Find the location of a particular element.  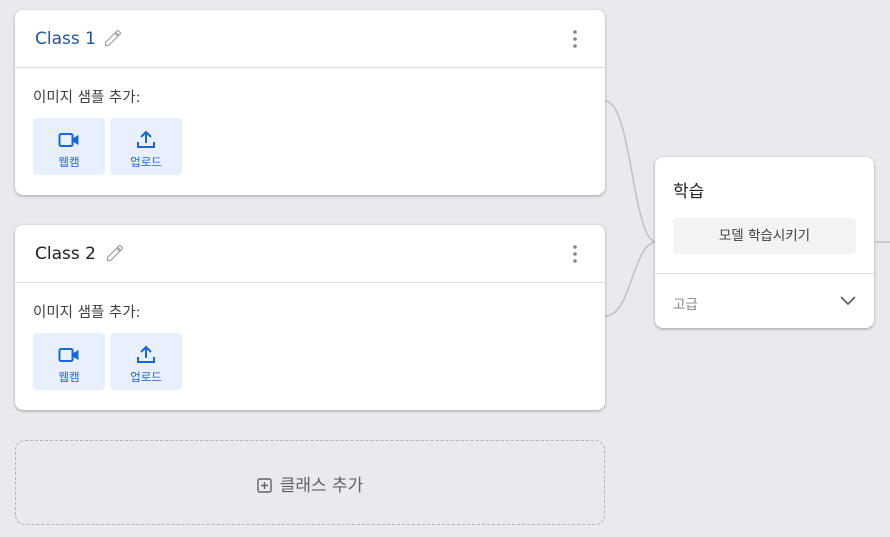

chevron-down-icon is located at coordinates (848, 301).